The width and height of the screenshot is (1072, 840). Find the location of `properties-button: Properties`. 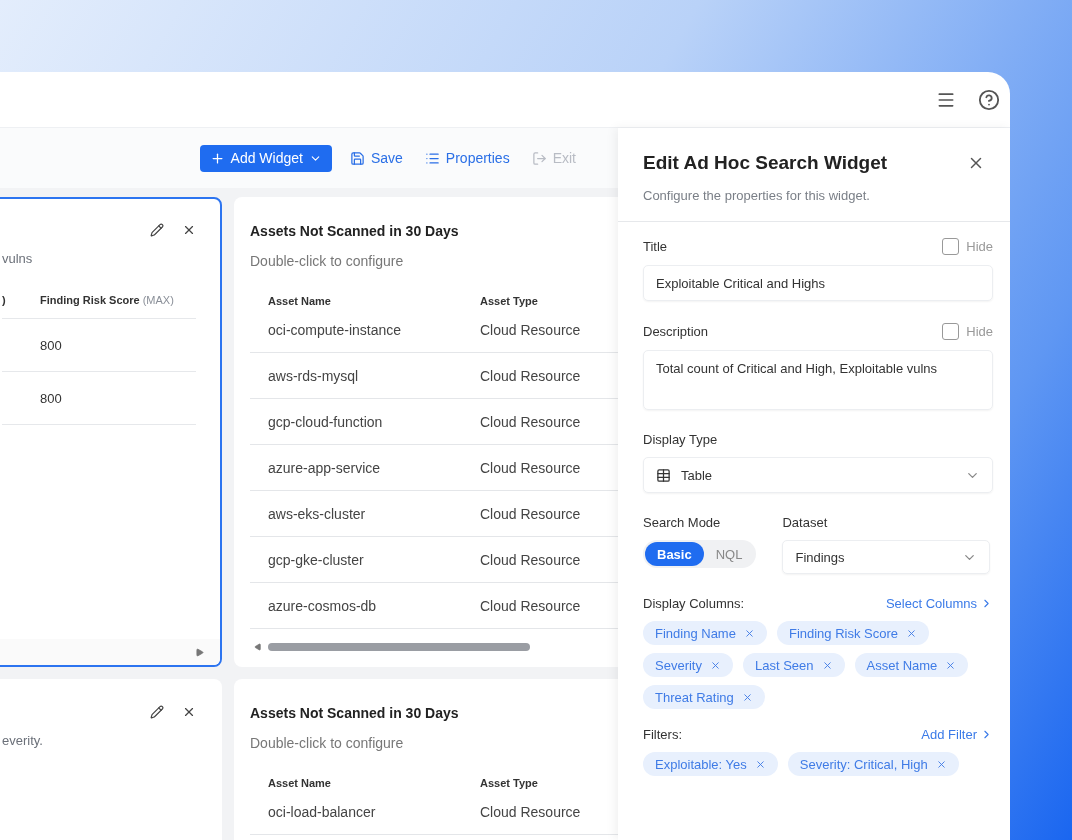

properties-button: Properties is located at coordinates (467, 158).